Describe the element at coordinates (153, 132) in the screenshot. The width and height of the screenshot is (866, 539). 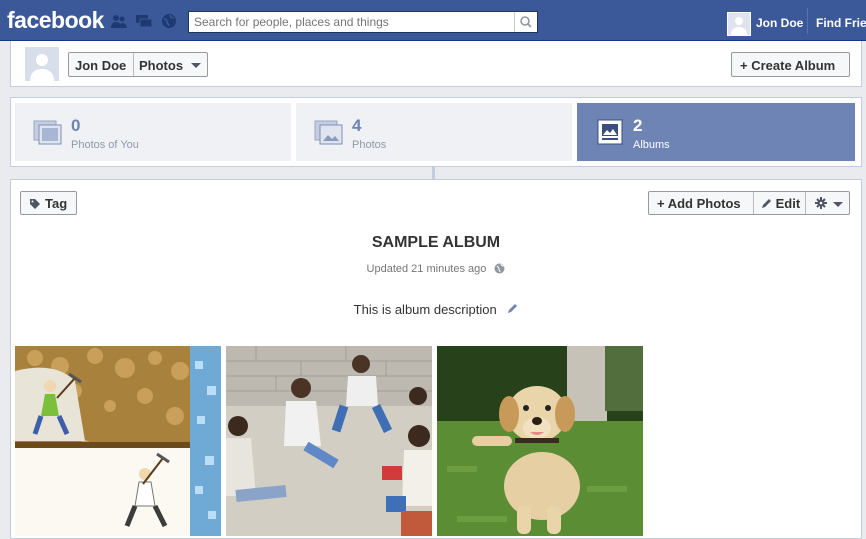
I see `tab-photos-of-you: 0 Photos of You` at that location.